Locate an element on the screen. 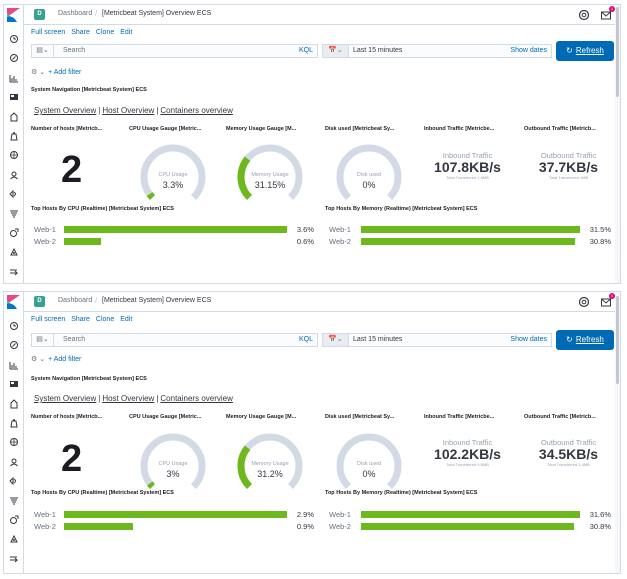 This screenshot has width=627, height=579. memory-gauge-label: Memory Usage is located at coordinates (270, 464).